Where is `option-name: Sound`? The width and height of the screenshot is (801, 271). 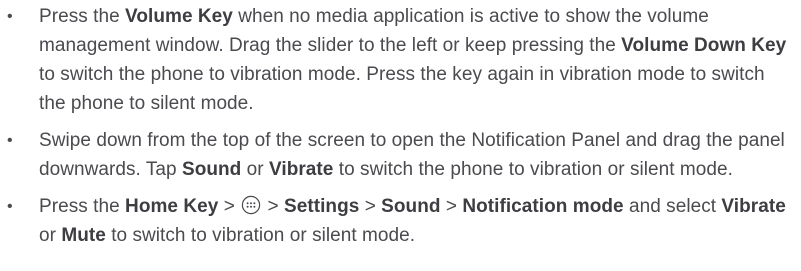 option-name: Sound is located at coordinates (211, 169).